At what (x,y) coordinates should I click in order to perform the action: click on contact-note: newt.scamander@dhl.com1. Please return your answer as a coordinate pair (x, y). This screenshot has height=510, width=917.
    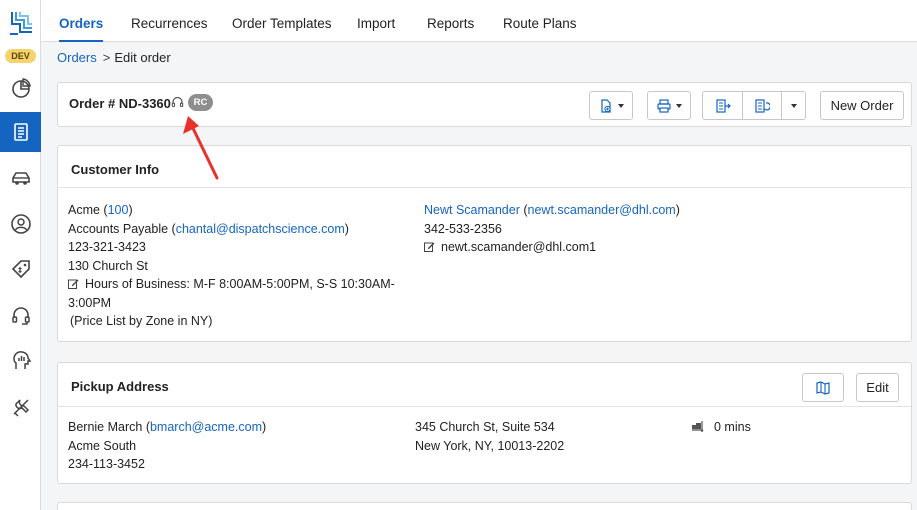
    Looking at the image, I should click on (519, 247).